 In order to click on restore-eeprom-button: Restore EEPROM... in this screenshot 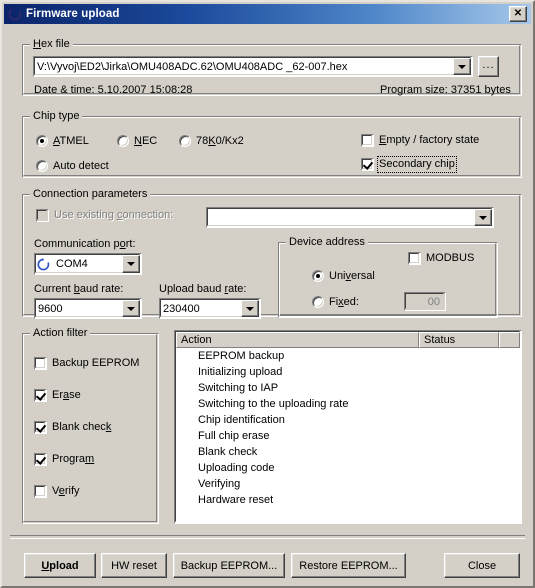, I will do `click(348, 565)`.